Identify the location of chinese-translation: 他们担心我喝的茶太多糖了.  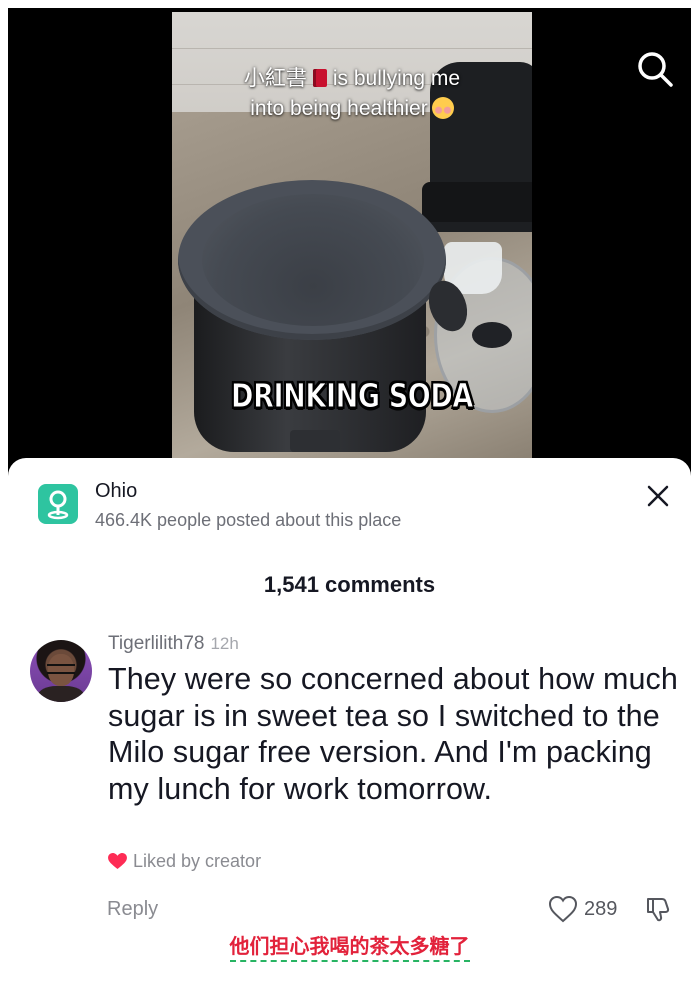
(349, 946).